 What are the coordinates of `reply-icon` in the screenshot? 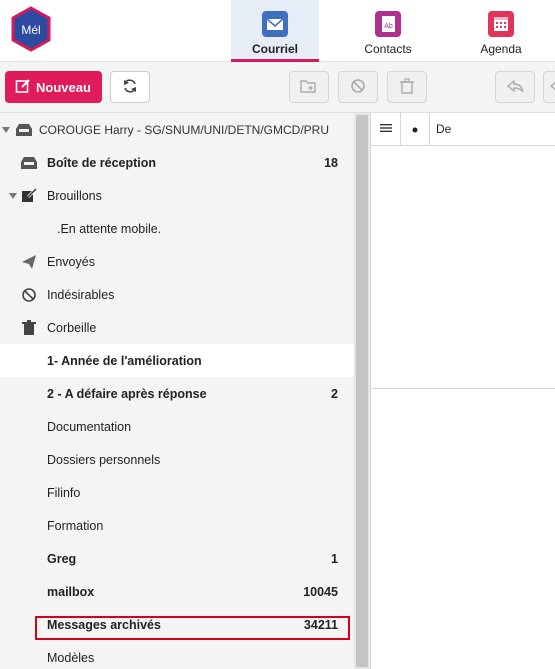 It's located at (515, 87).